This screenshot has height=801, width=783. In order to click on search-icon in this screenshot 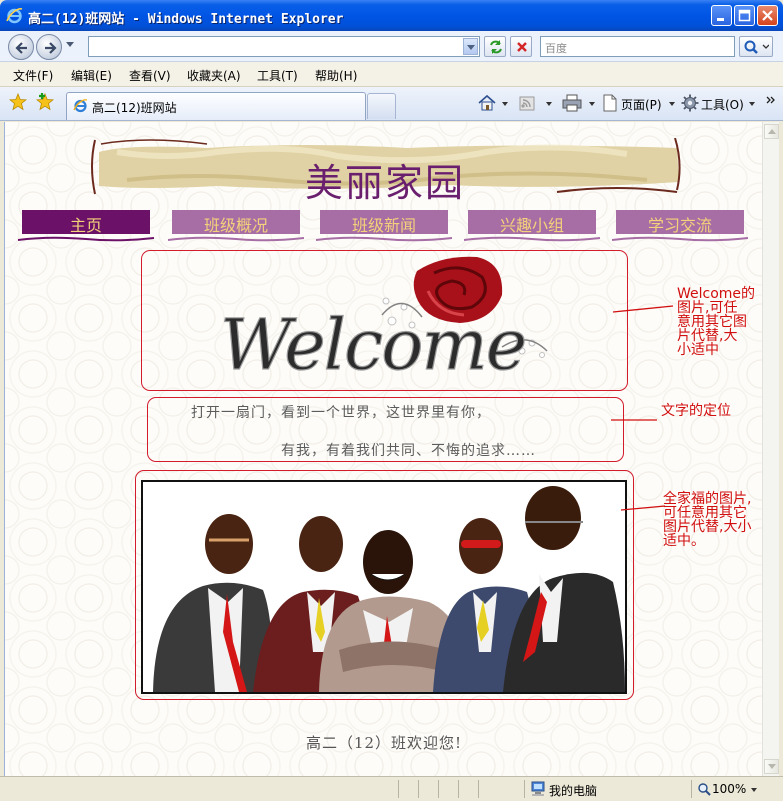, I will do `click(756, 47)`.